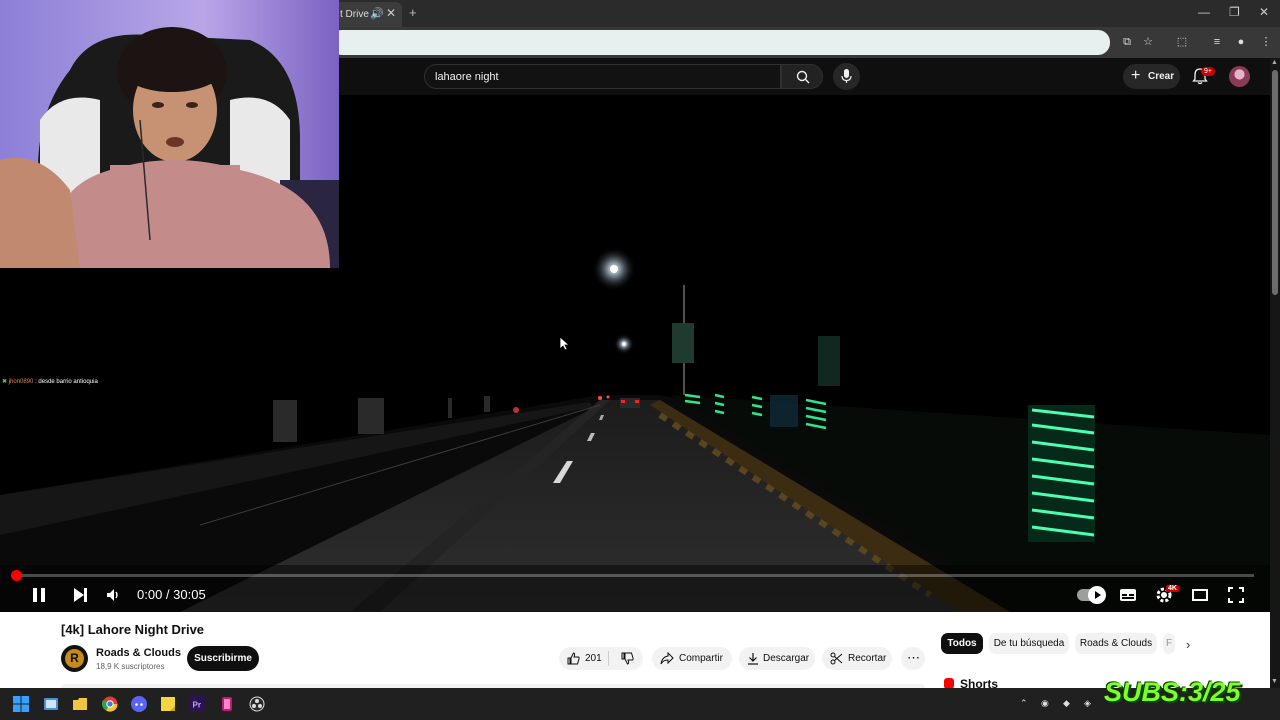  Describe the element at coordinates (1066, 703) in the screenshot. I see `tray-app-icon: ◆` at that location.